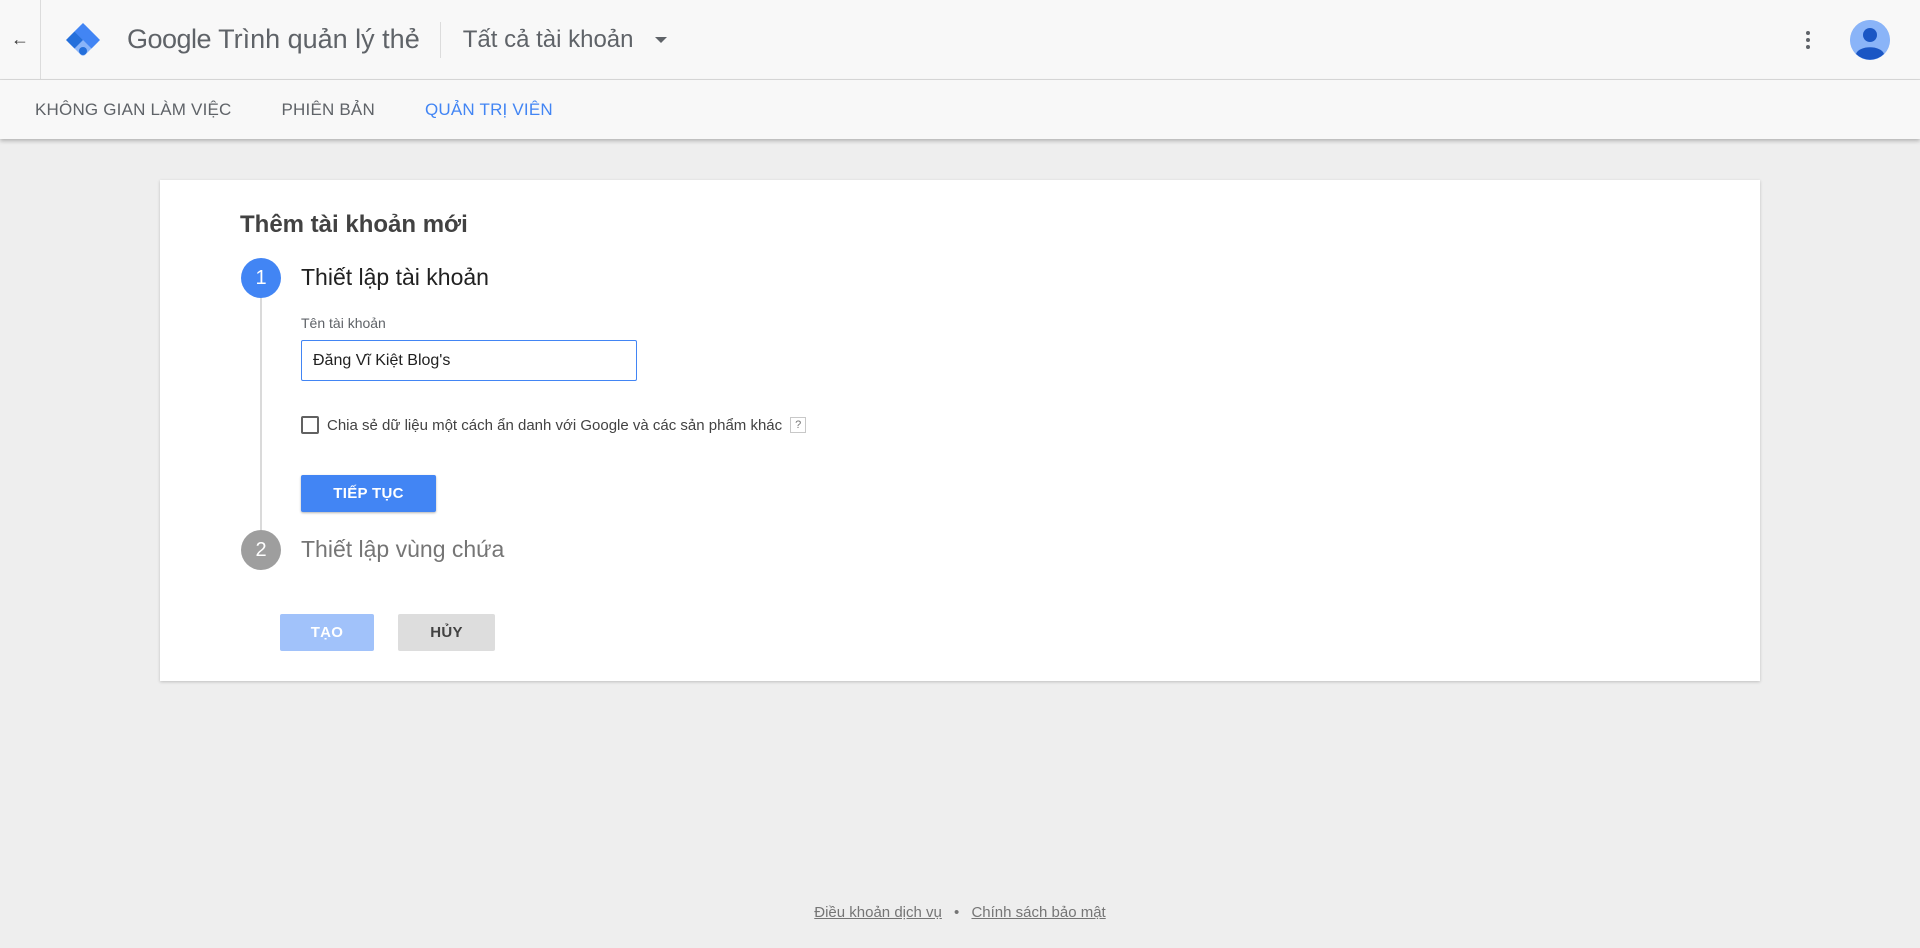 The image size is (1920, 948). I want to click on account-selector-label: Tất cả tài khoản, so click(548, 39).